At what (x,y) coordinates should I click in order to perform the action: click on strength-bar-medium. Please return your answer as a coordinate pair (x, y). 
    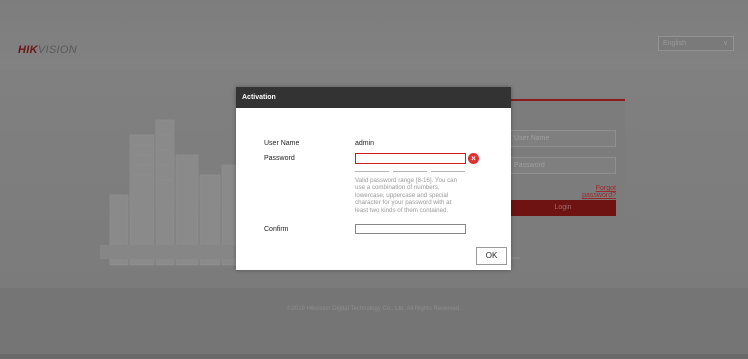
    Looking at the image, I should click on (410, 171).